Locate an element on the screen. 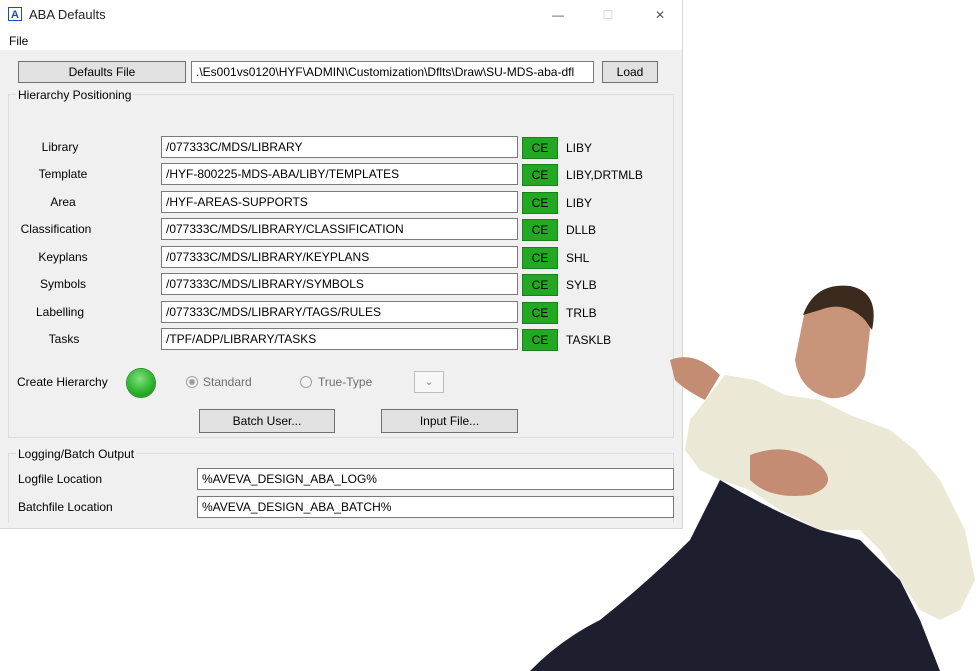 Image resolution: width=980 pixels, height=671 pixels. path-field-classification: /077333C/MDS/LIBRARY/CLASSIFICATION is located at coordinates (339, 229).